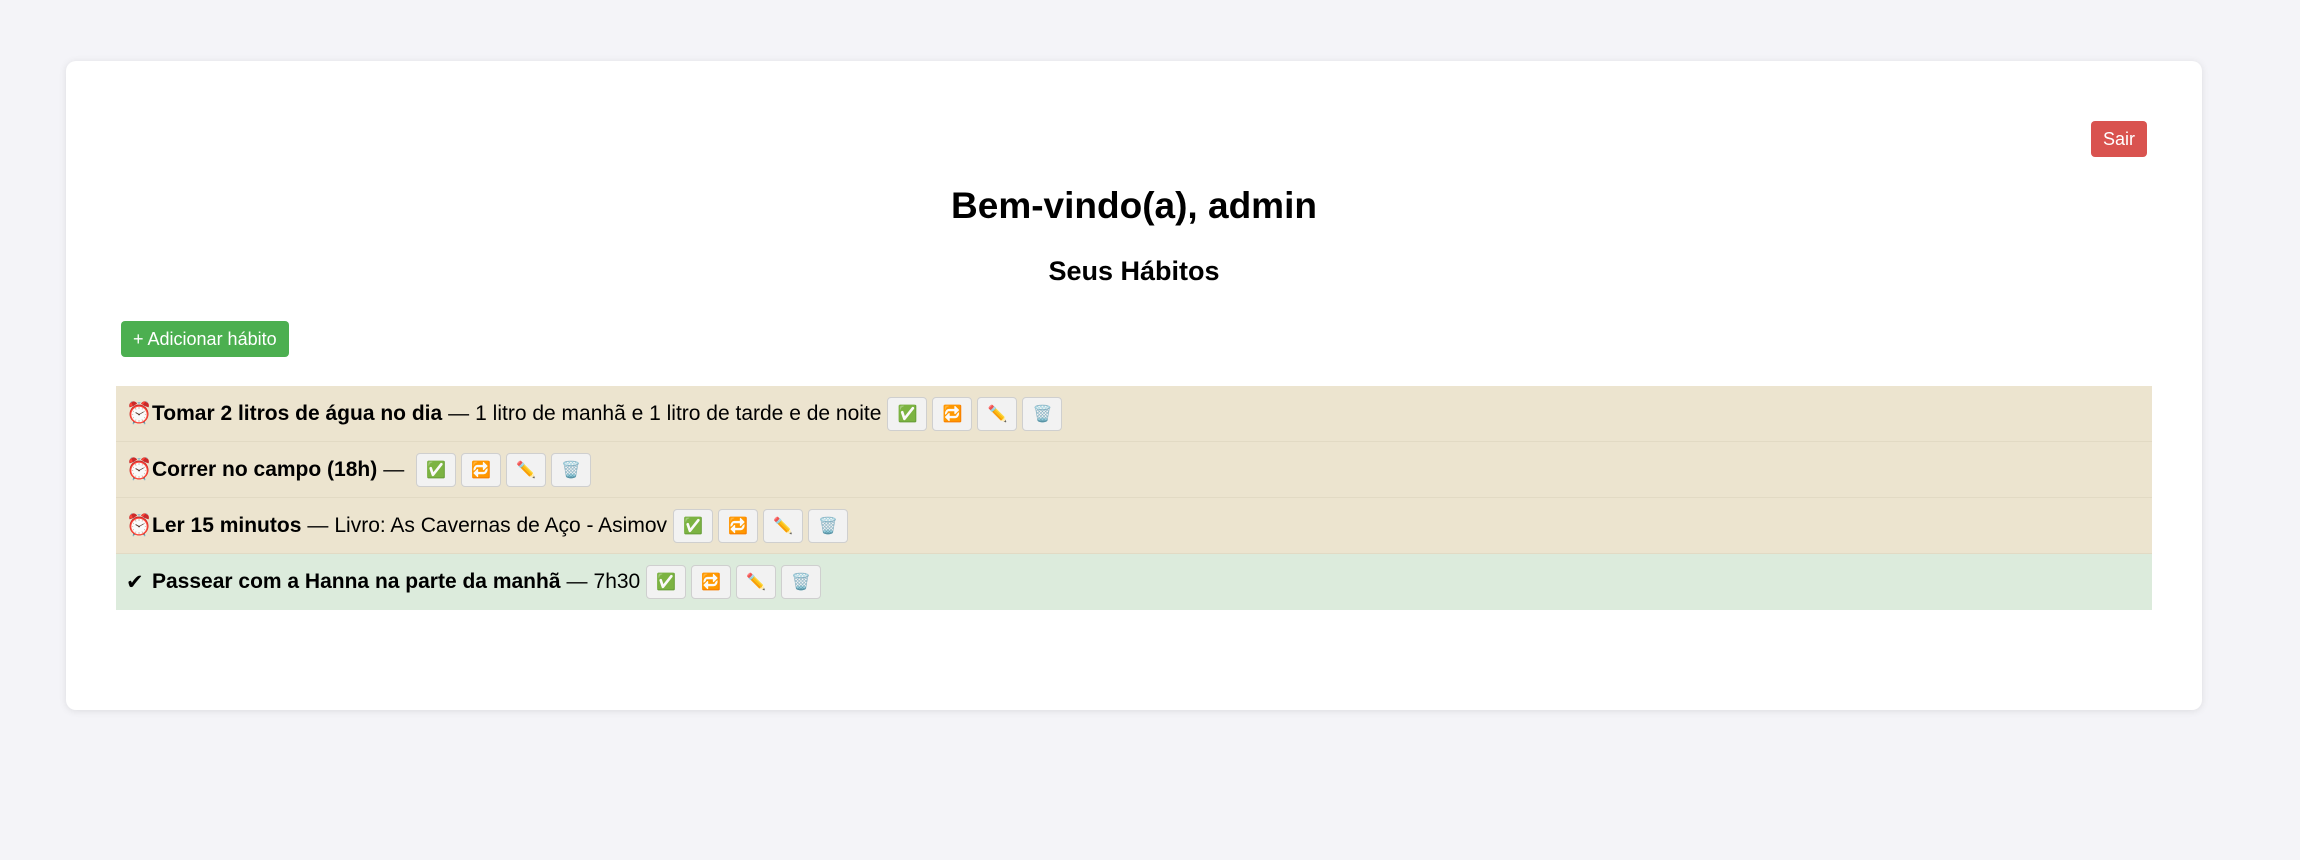 The height and width of the screenshot is (860, 2300). What do you see at coordinates (1134, 470) in the screenshot?
I see `habit-row: ⏰ Correr no campo (18h) — ✅ 🔁 ✏️ 🗑️` at bounding box center [1134, 470].